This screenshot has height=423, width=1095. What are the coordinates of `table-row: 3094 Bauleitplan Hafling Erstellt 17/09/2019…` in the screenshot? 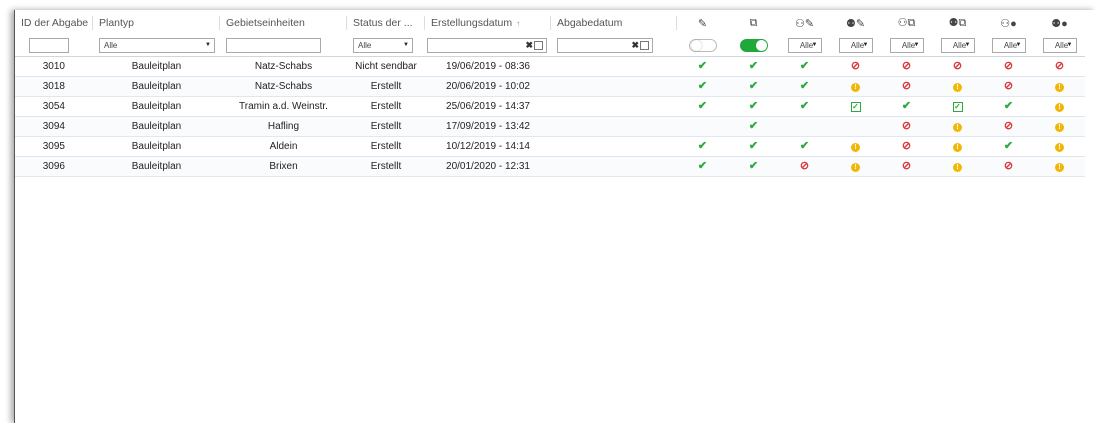 It's located at (550, 126).